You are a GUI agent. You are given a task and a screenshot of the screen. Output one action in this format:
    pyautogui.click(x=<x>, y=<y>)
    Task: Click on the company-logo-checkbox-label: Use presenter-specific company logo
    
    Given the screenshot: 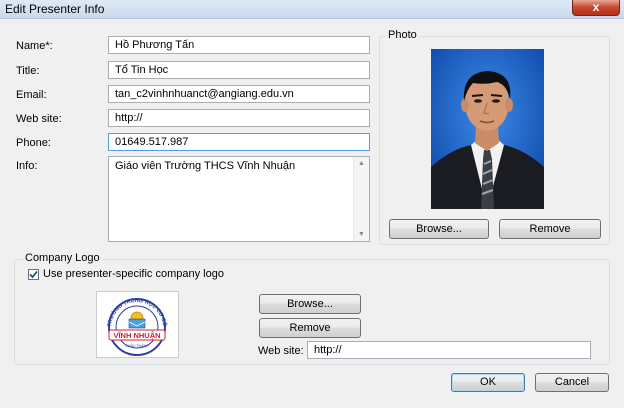 What is the action you would take?
    pyautogui.click(x=133, y=274)
    